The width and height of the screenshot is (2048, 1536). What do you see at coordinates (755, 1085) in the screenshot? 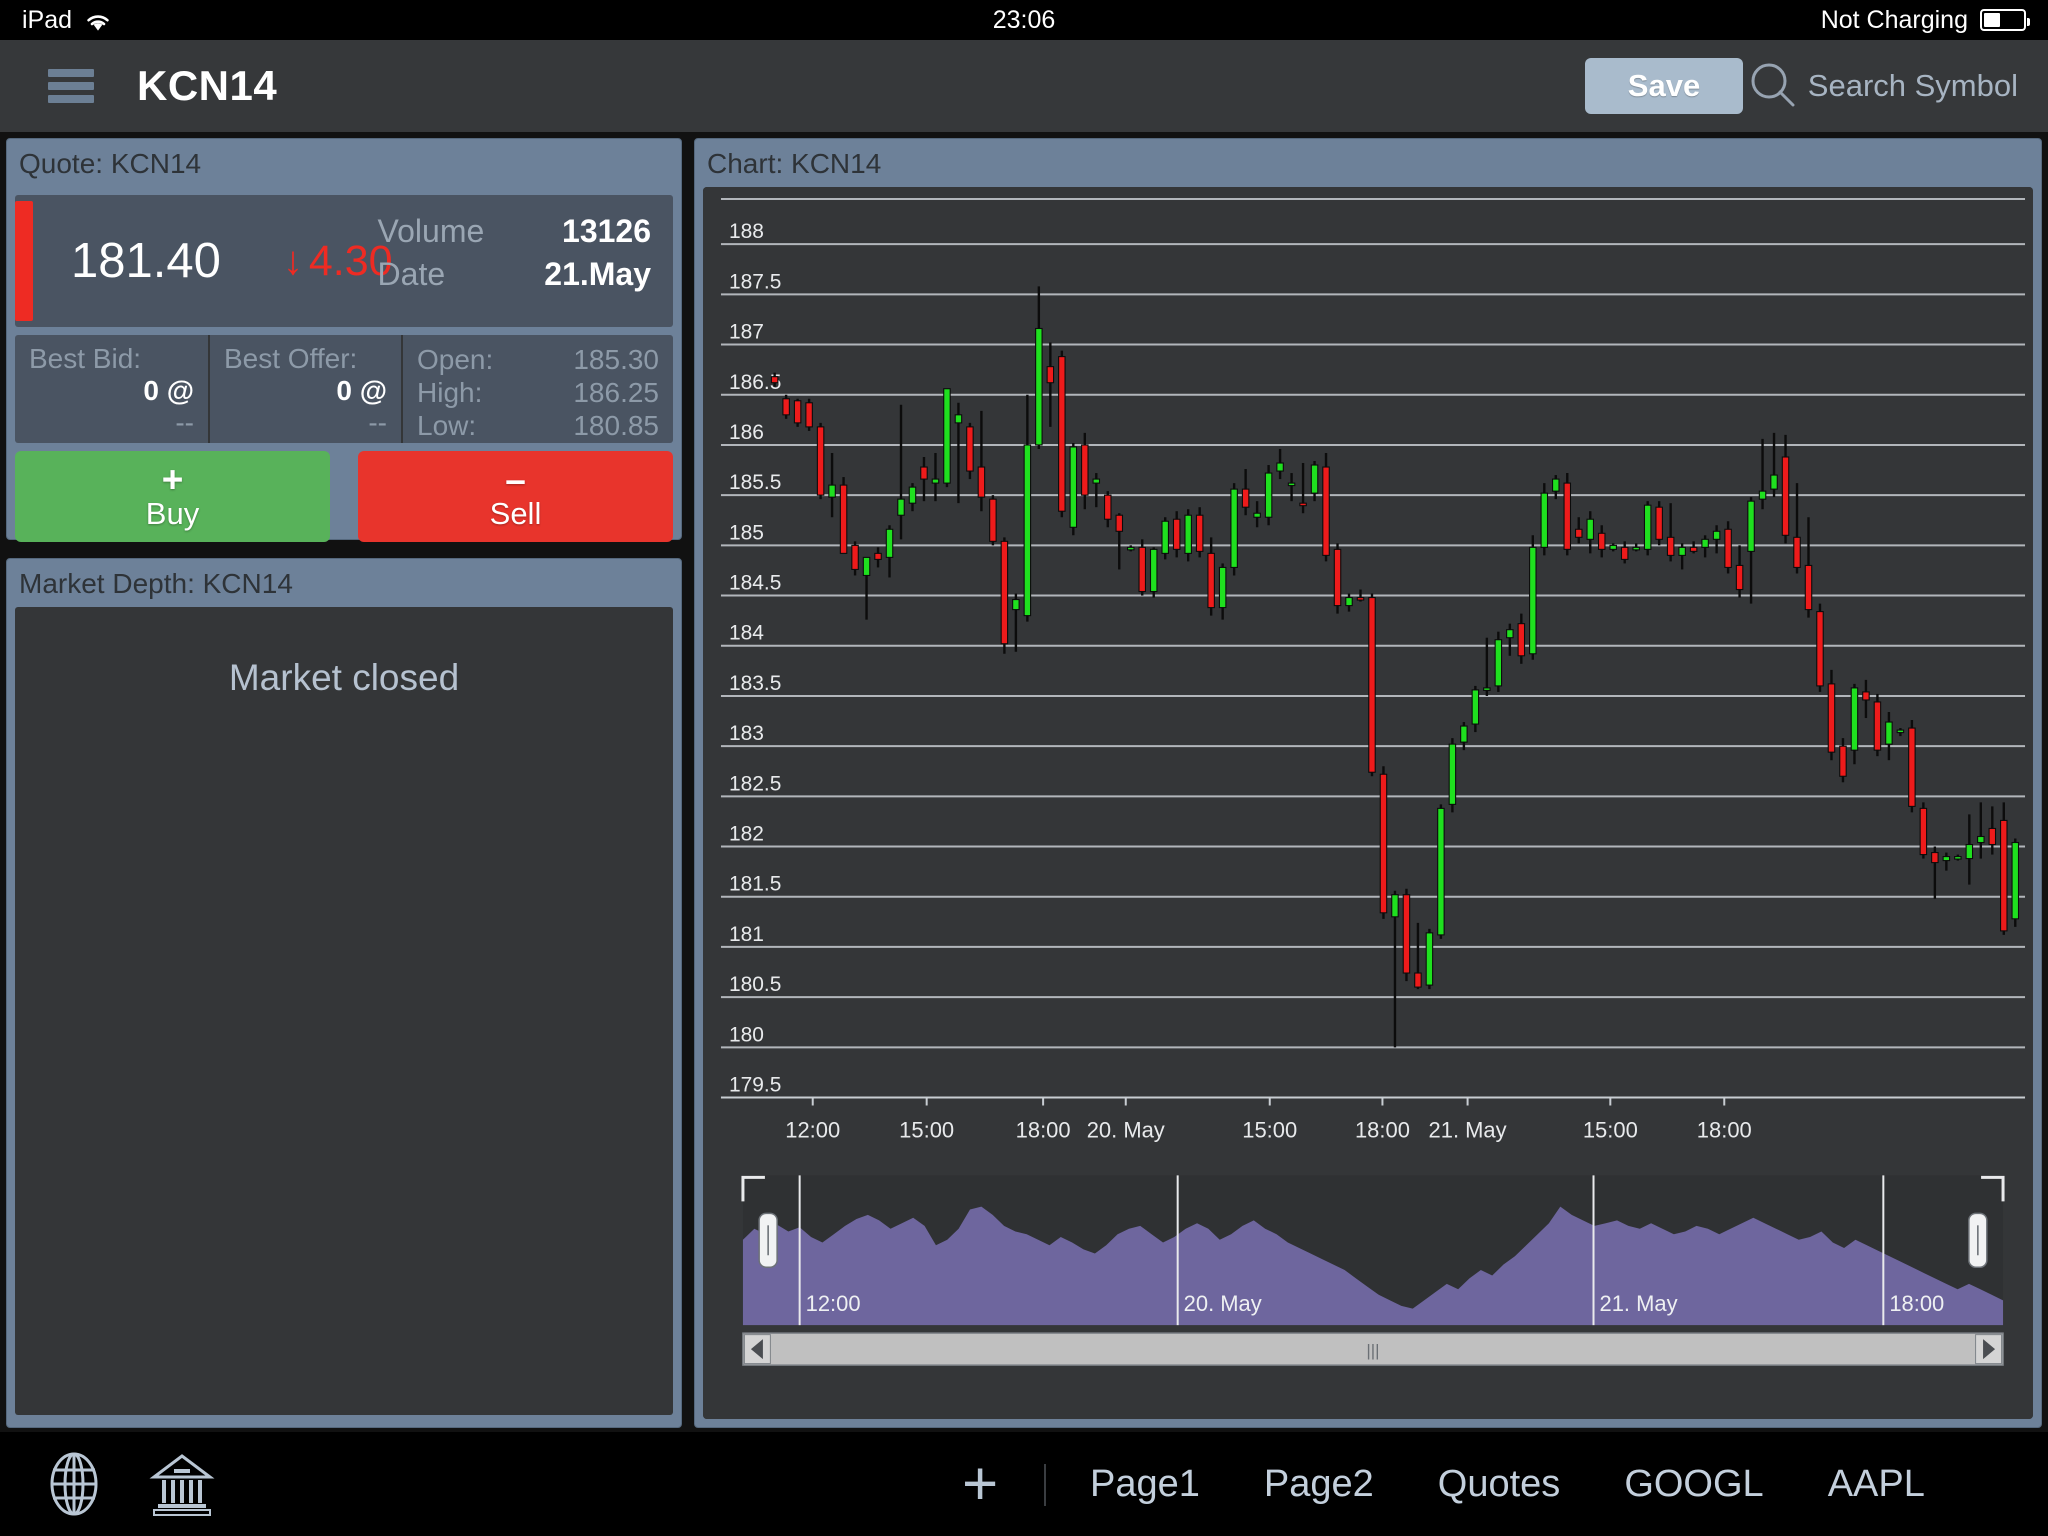
I see `y-axis-tick-label: 179.5` at bounding box center [755, 1085].